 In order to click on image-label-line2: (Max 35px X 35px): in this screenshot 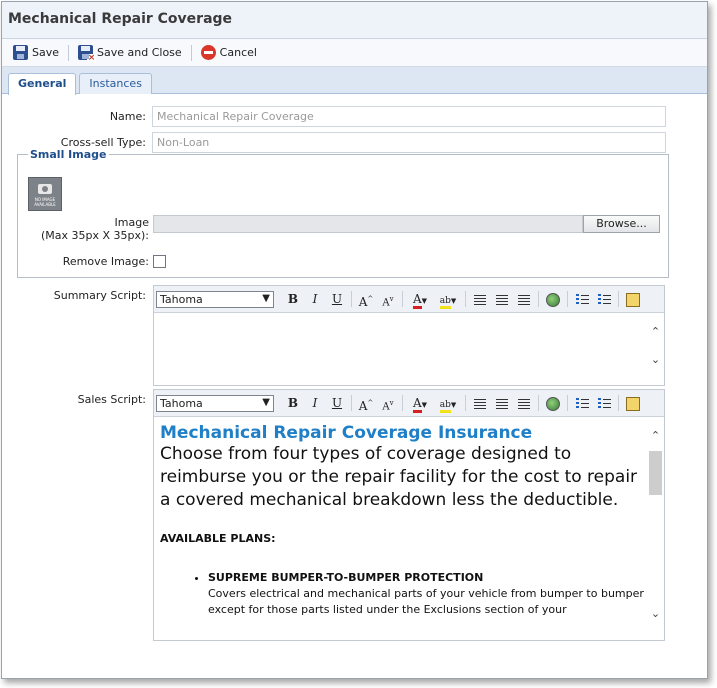, I will do `click(94, 235)`.